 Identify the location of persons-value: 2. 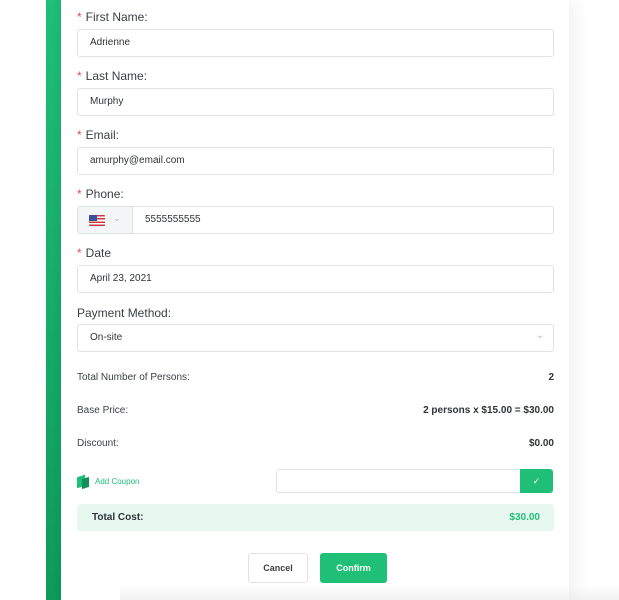
(551, 377).